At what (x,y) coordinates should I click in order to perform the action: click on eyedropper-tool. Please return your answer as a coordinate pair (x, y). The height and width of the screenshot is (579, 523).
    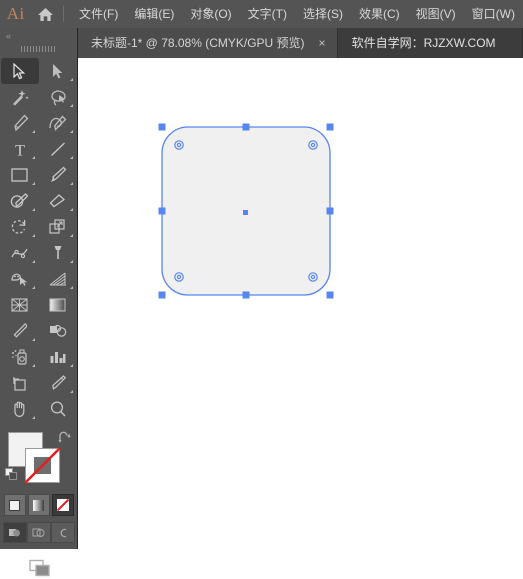
    Looking at the image, I should click on (20, 331).